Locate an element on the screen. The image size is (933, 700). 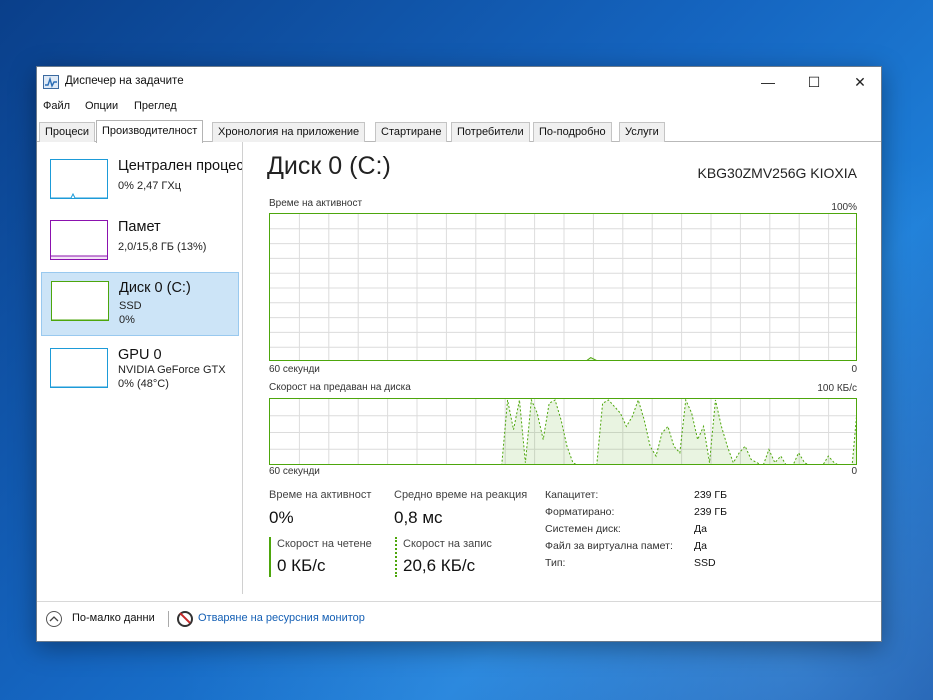
title-bar: Диспечер на задачите — ☐ ✕ is located at coordinates (459, 82).